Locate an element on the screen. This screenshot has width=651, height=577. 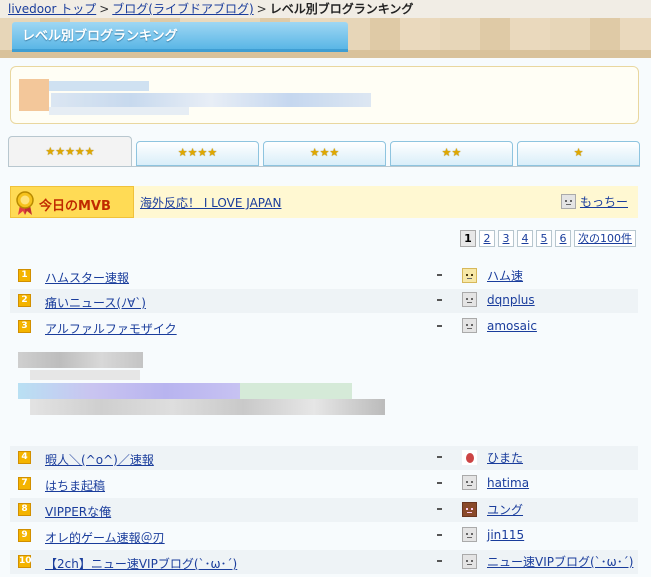
tab-two-stars: ★★ is located at coordinates (451, 153).